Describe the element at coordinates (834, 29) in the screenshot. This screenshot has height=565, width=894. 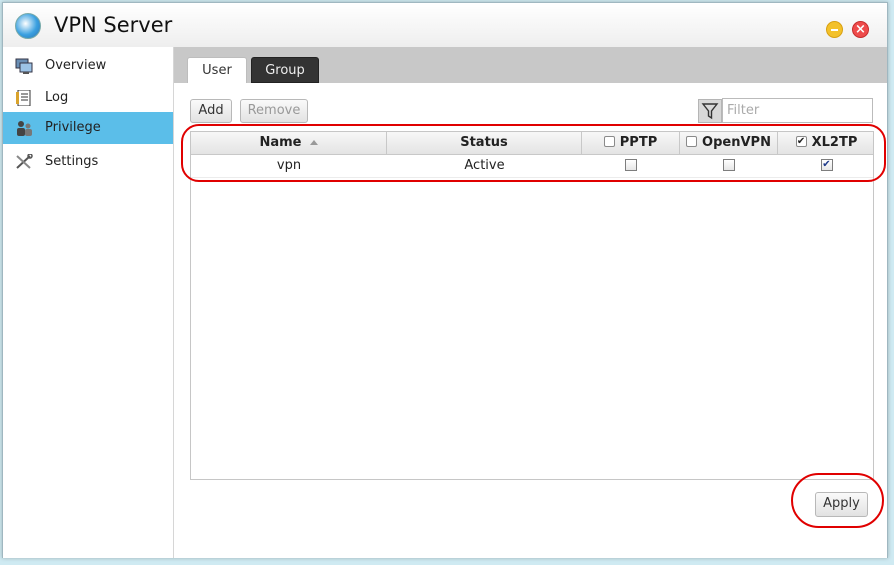
I see `minimize-icon` at that location.